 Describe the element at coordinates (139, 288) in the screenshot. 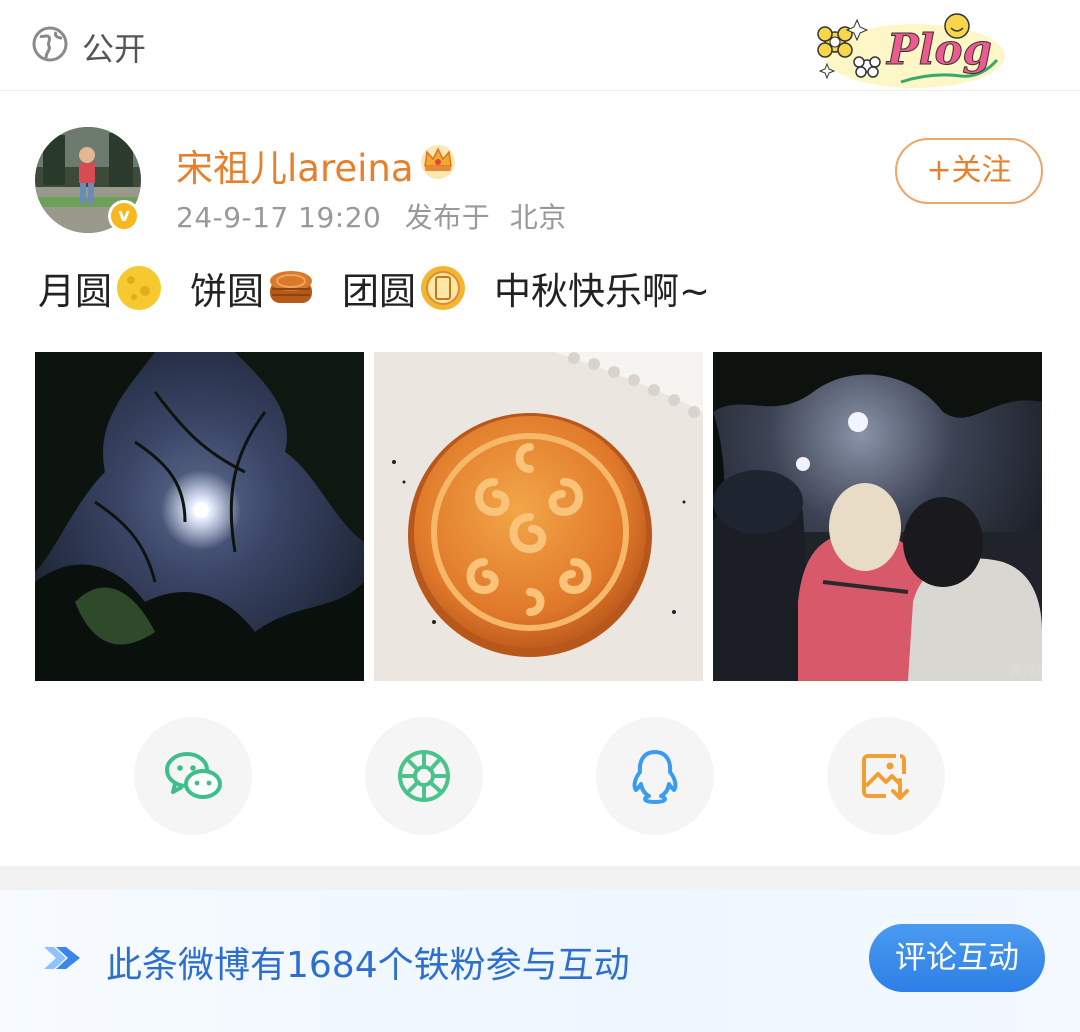

I see `full-moon-emoji` at that location.